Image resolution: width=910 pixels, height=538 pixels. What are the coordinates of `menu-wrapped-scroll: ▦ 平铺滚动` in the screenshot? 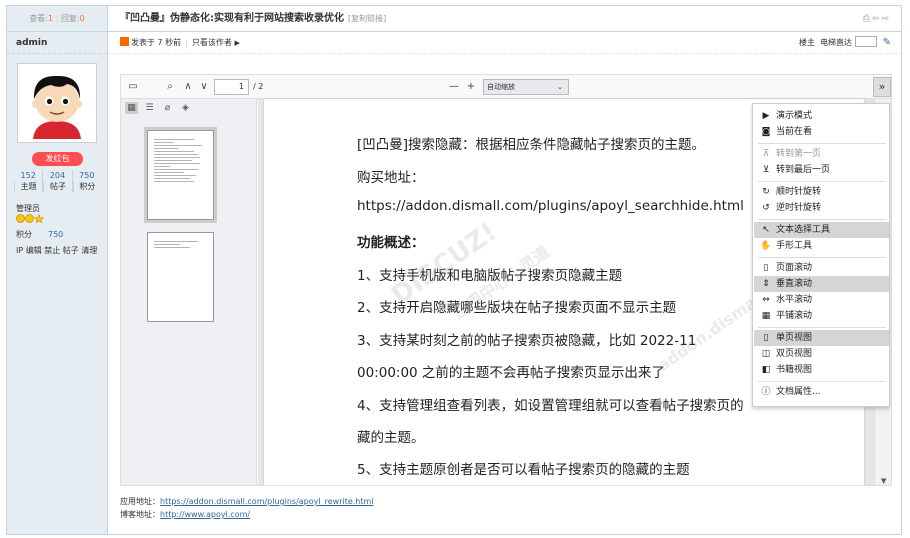 It's located at (821, 316).